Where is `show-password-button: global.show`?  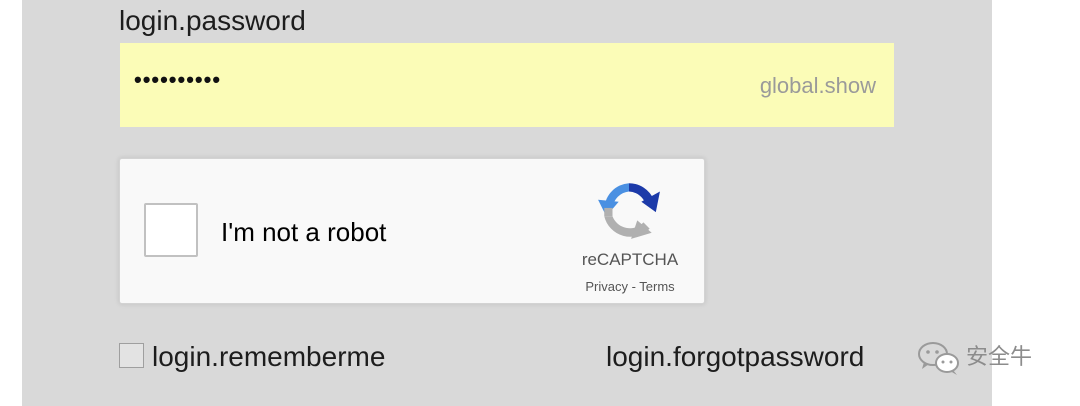 show-password-button: global.show is located at coordinates (818, 86).